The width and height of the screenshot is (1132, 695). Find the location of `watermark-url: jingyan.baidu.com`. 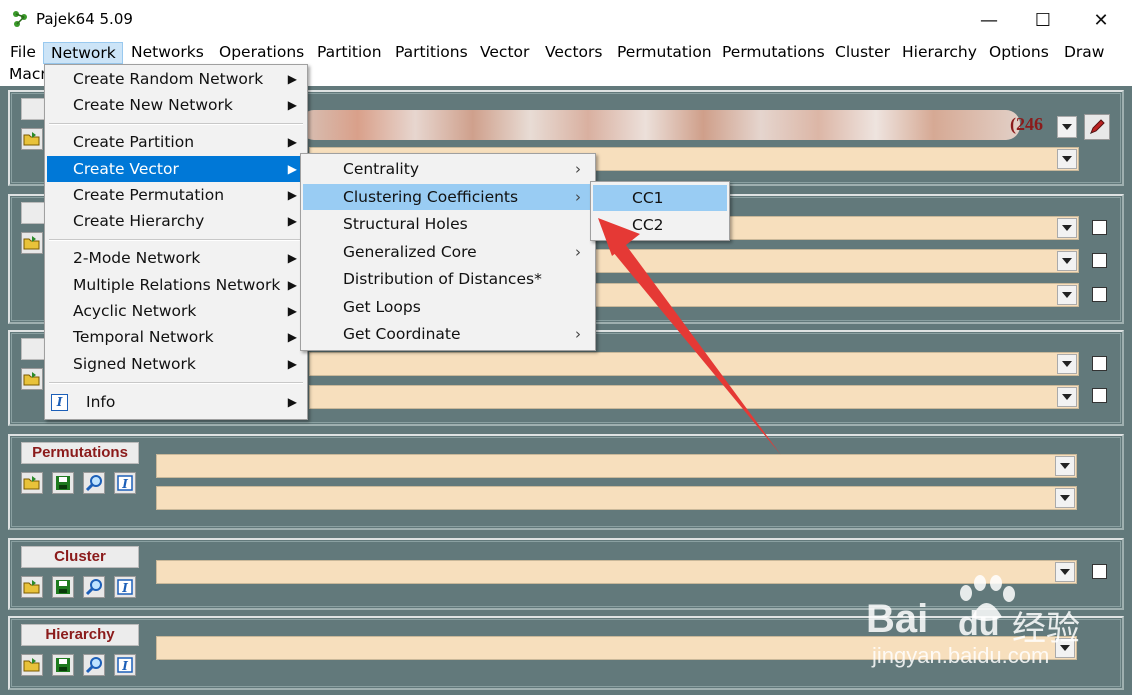

watermark-url: jingyan.baidu.com is located at coordinates (961, 655).